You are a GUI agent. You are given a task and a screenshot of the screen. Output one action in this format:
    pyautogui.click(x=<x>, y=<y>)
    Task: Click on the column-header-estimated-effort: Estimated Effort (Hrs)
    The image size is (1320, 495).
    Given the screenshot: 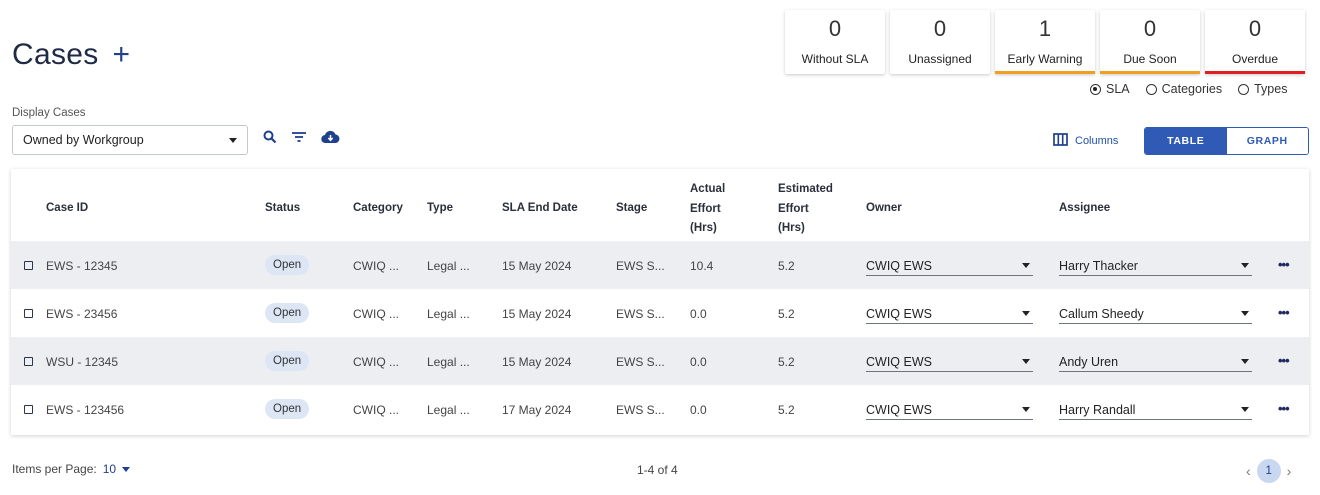 What is the action you would take?
    pyautogui.click(x=805, y=209)
    